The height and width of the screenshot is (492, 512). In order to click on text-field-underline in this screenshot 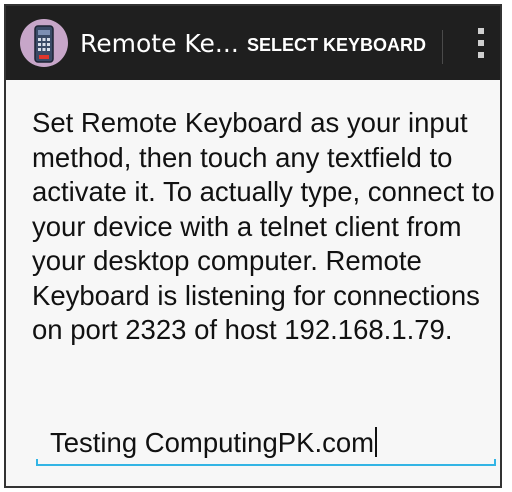, I will do `click(266, 465)`.